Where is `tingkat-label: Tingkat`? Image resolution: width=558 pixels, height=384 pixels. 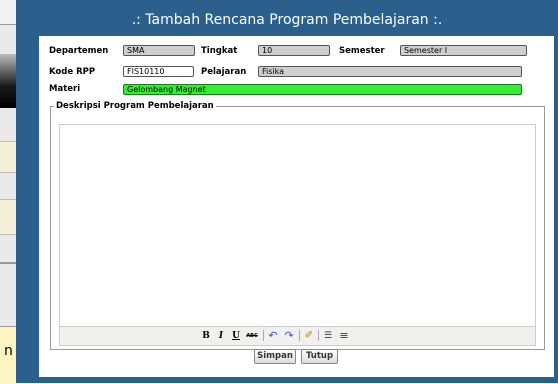
tingkat-label: Tingkat is located at coordinates (219, 51).